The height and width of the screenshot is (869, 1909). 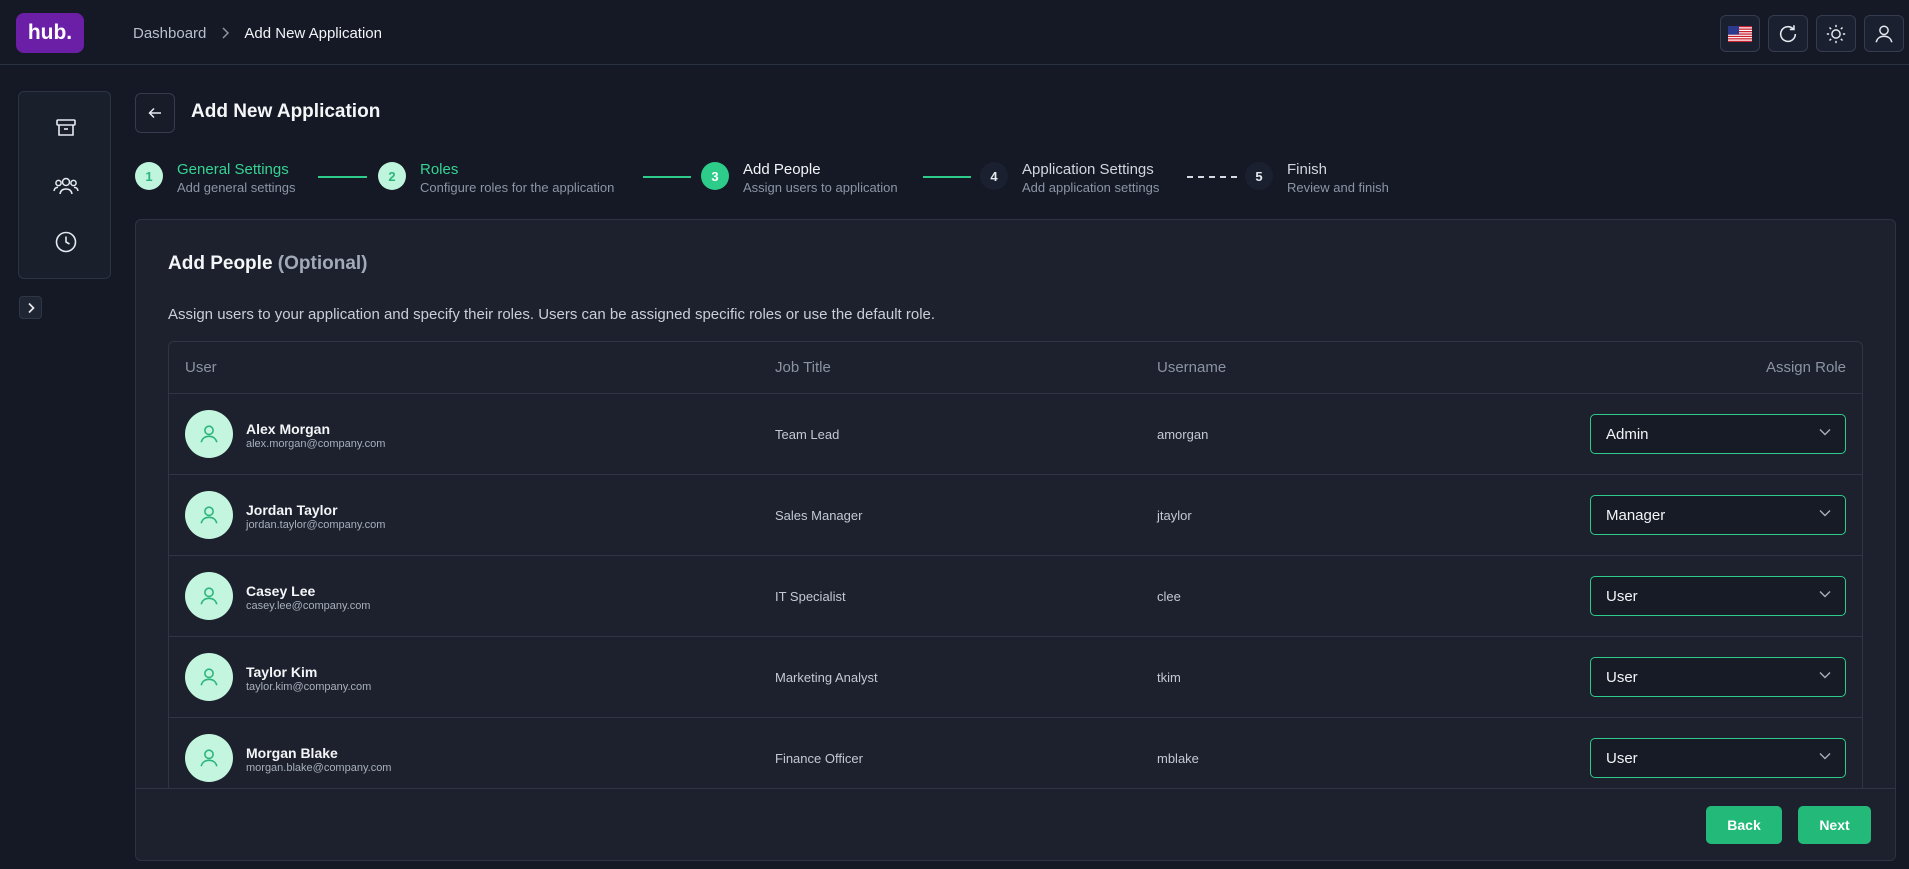 I want to click on user-email: taylor.kim@company.com, so click(x=309, y=687).